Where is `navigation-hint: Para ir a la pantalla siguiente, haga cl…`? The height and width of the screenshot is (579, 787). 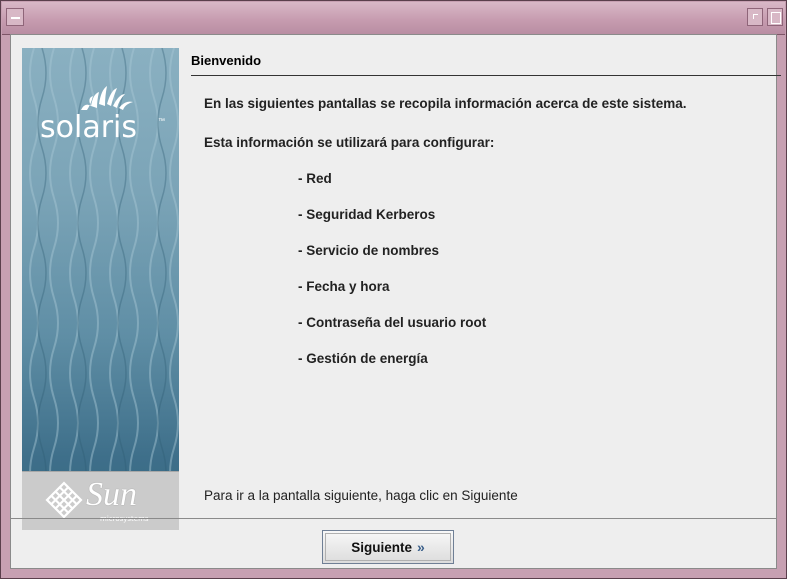
navigation-hint: Para ir a la pantalla siguiente, haga cl… is located at coordinates (361, 495).